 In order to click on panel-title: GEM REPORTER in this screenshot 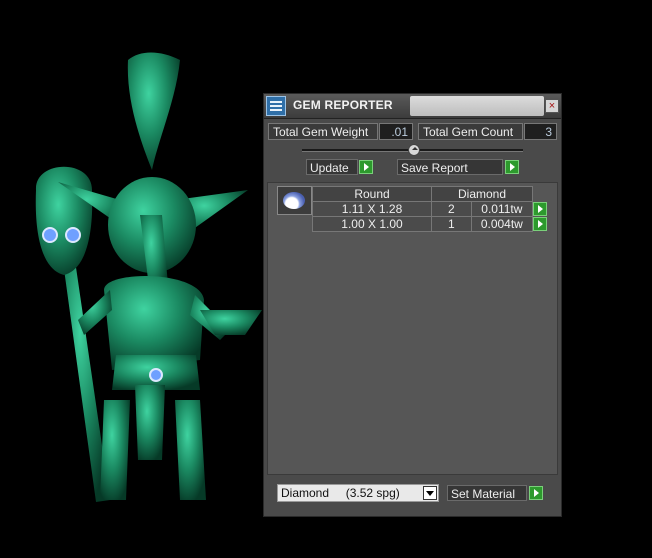, I will do `click(343, 105)`.